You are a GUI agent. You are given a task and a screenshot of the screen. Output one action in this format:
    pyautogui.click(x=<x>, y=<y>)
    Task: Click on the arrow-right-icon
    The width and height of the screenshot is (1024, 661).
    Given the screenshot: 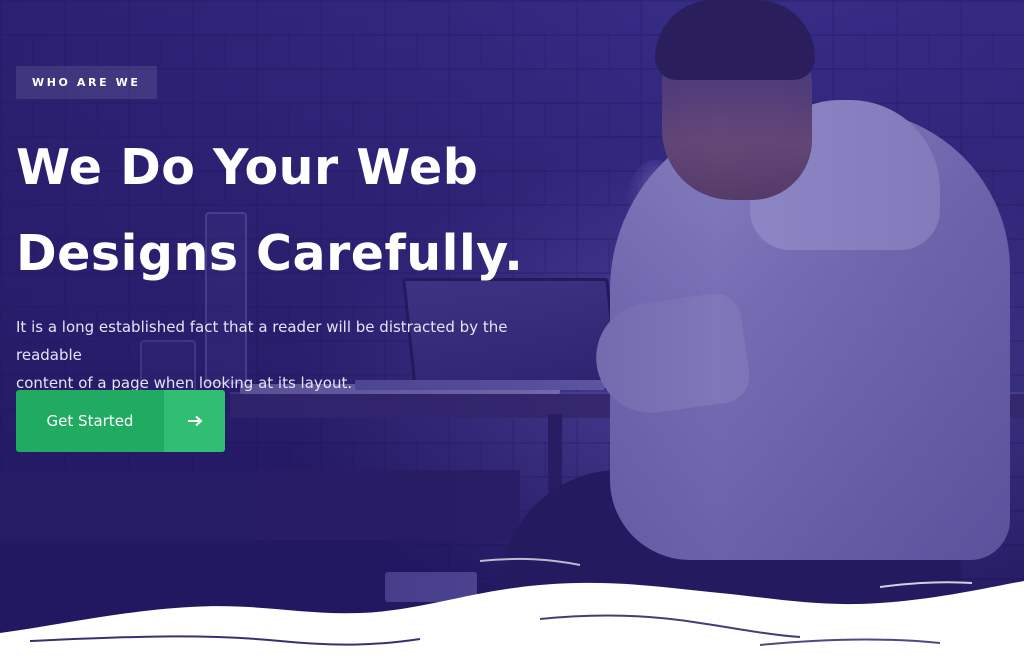 What is the action you would take?
    pyautogui.click(x=194, y=421)
    